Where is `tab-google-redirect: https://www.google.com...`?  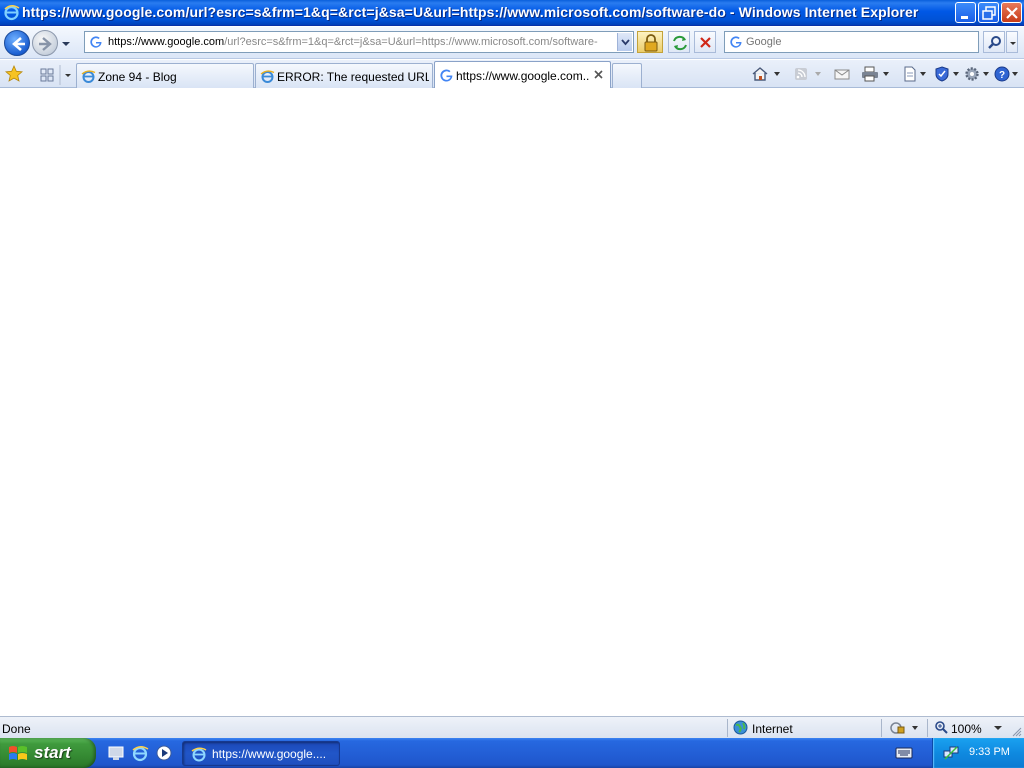 tab-google-redirect: https://www.google.com... is located at coordinates (522, 74).